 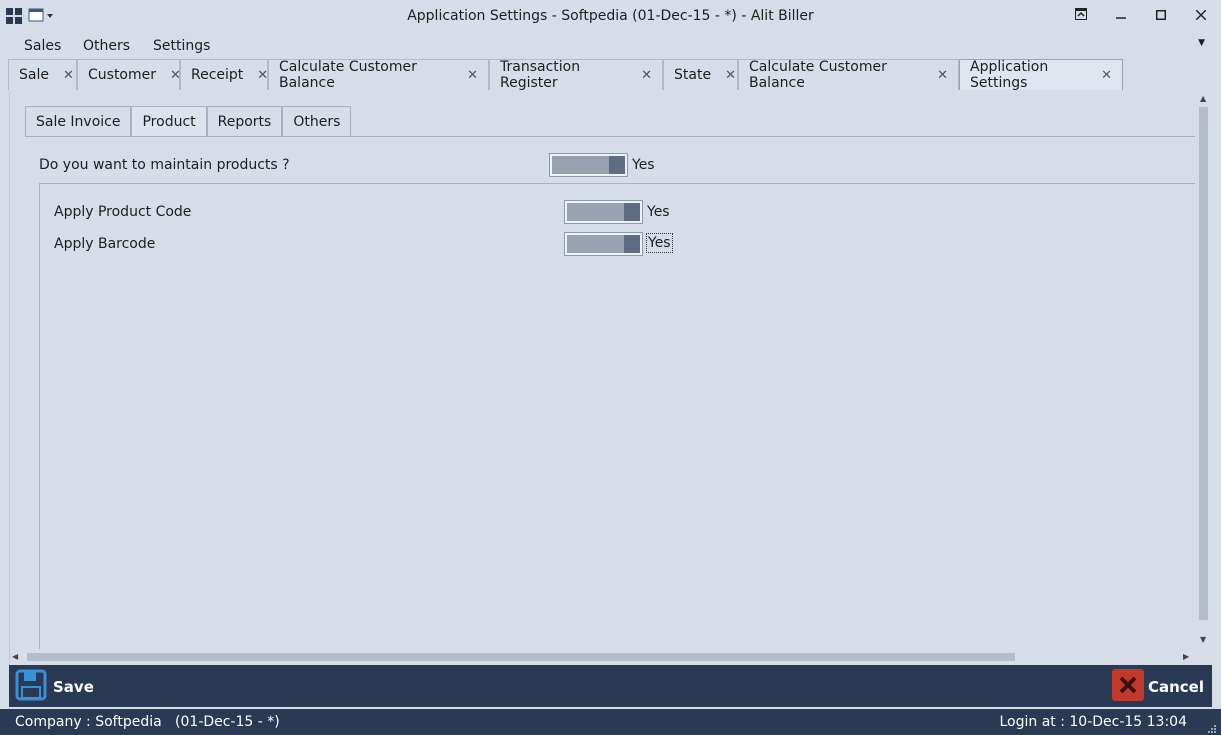 I want to click on doc-tab-label: Sale, so click(x=34, y=75).